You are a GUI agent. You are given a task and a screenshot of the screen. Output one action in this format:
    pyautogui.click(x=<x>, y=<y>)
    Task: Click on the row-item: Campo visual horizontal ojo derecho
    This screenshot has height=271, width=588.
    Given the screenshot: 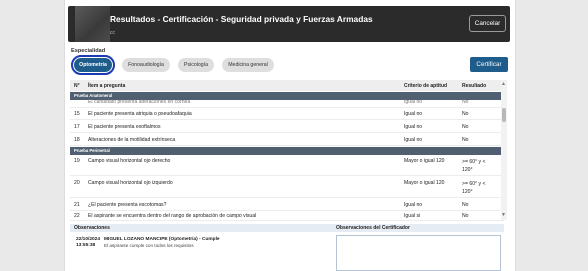 What is the action you would take?
    pyautogui.click(x=129, y=161)
    